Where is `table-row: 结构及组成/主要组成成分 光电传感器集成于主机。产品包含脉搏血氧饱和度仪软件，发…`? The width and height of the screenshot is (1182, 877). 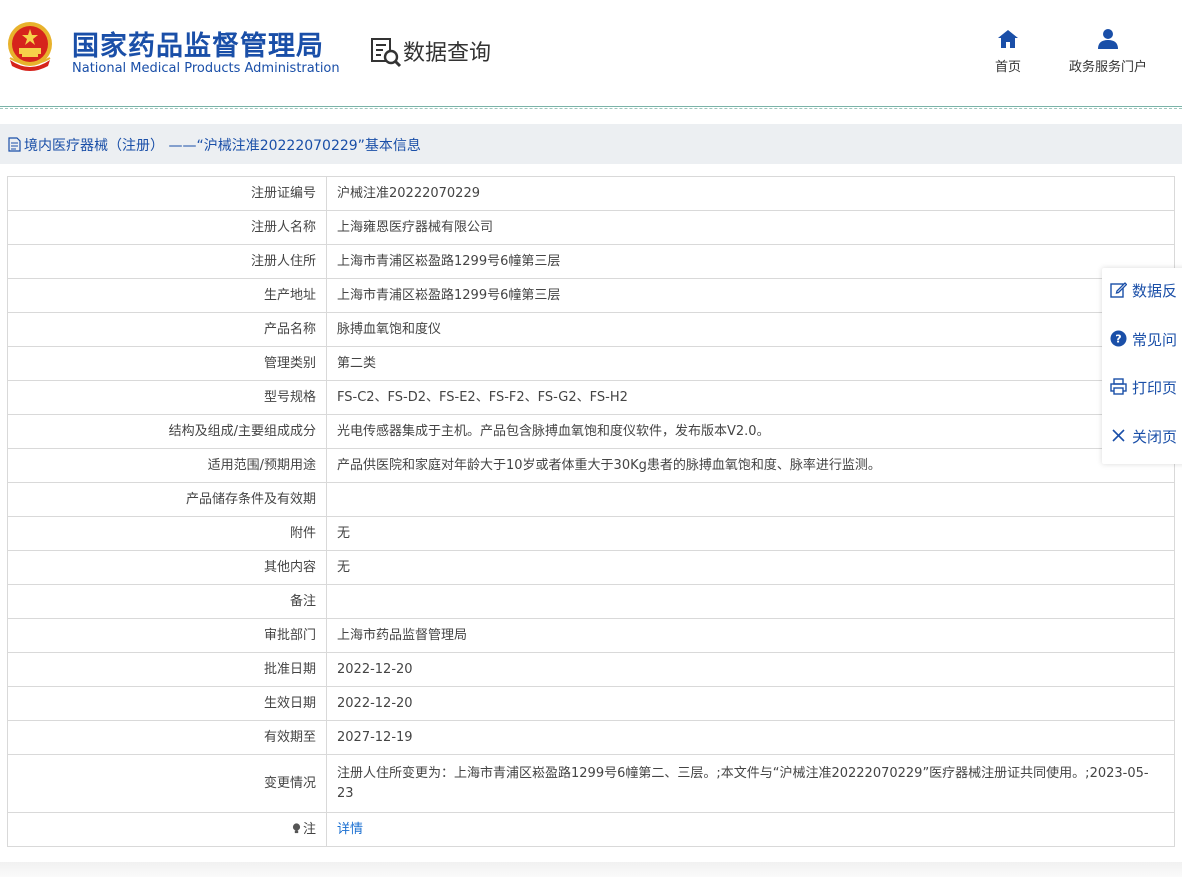
table-row: 结构及组成/主要组成成分 光电传感器集成于主机。产品包含脉搏血氧饱和度仪软件，发… is located at coordinates (591, 431).